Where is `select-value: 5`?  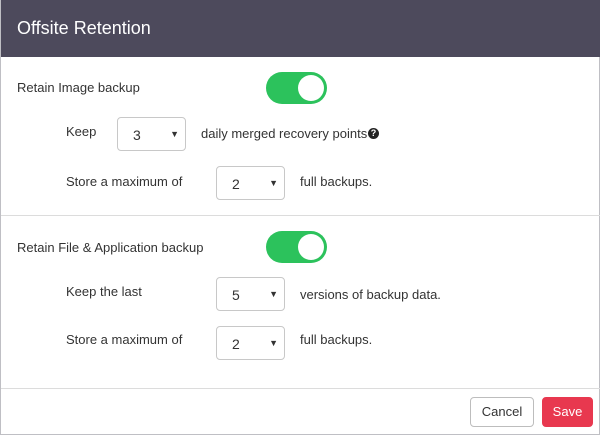
select-value: 5 is located at coordinates (236, 295).